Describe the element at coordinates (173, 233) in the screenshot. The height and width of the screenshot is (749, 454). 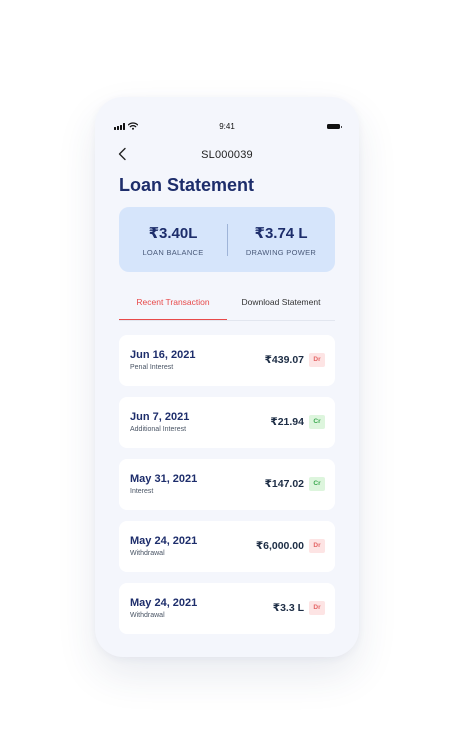
I see `loan-balance-value: ₹3.40L` at that location.